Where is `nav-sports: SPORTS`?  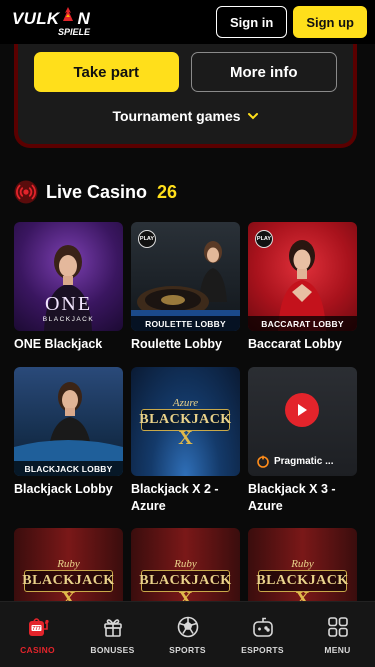 nav-sports: SPORTS is located at coordinates (187, 634).